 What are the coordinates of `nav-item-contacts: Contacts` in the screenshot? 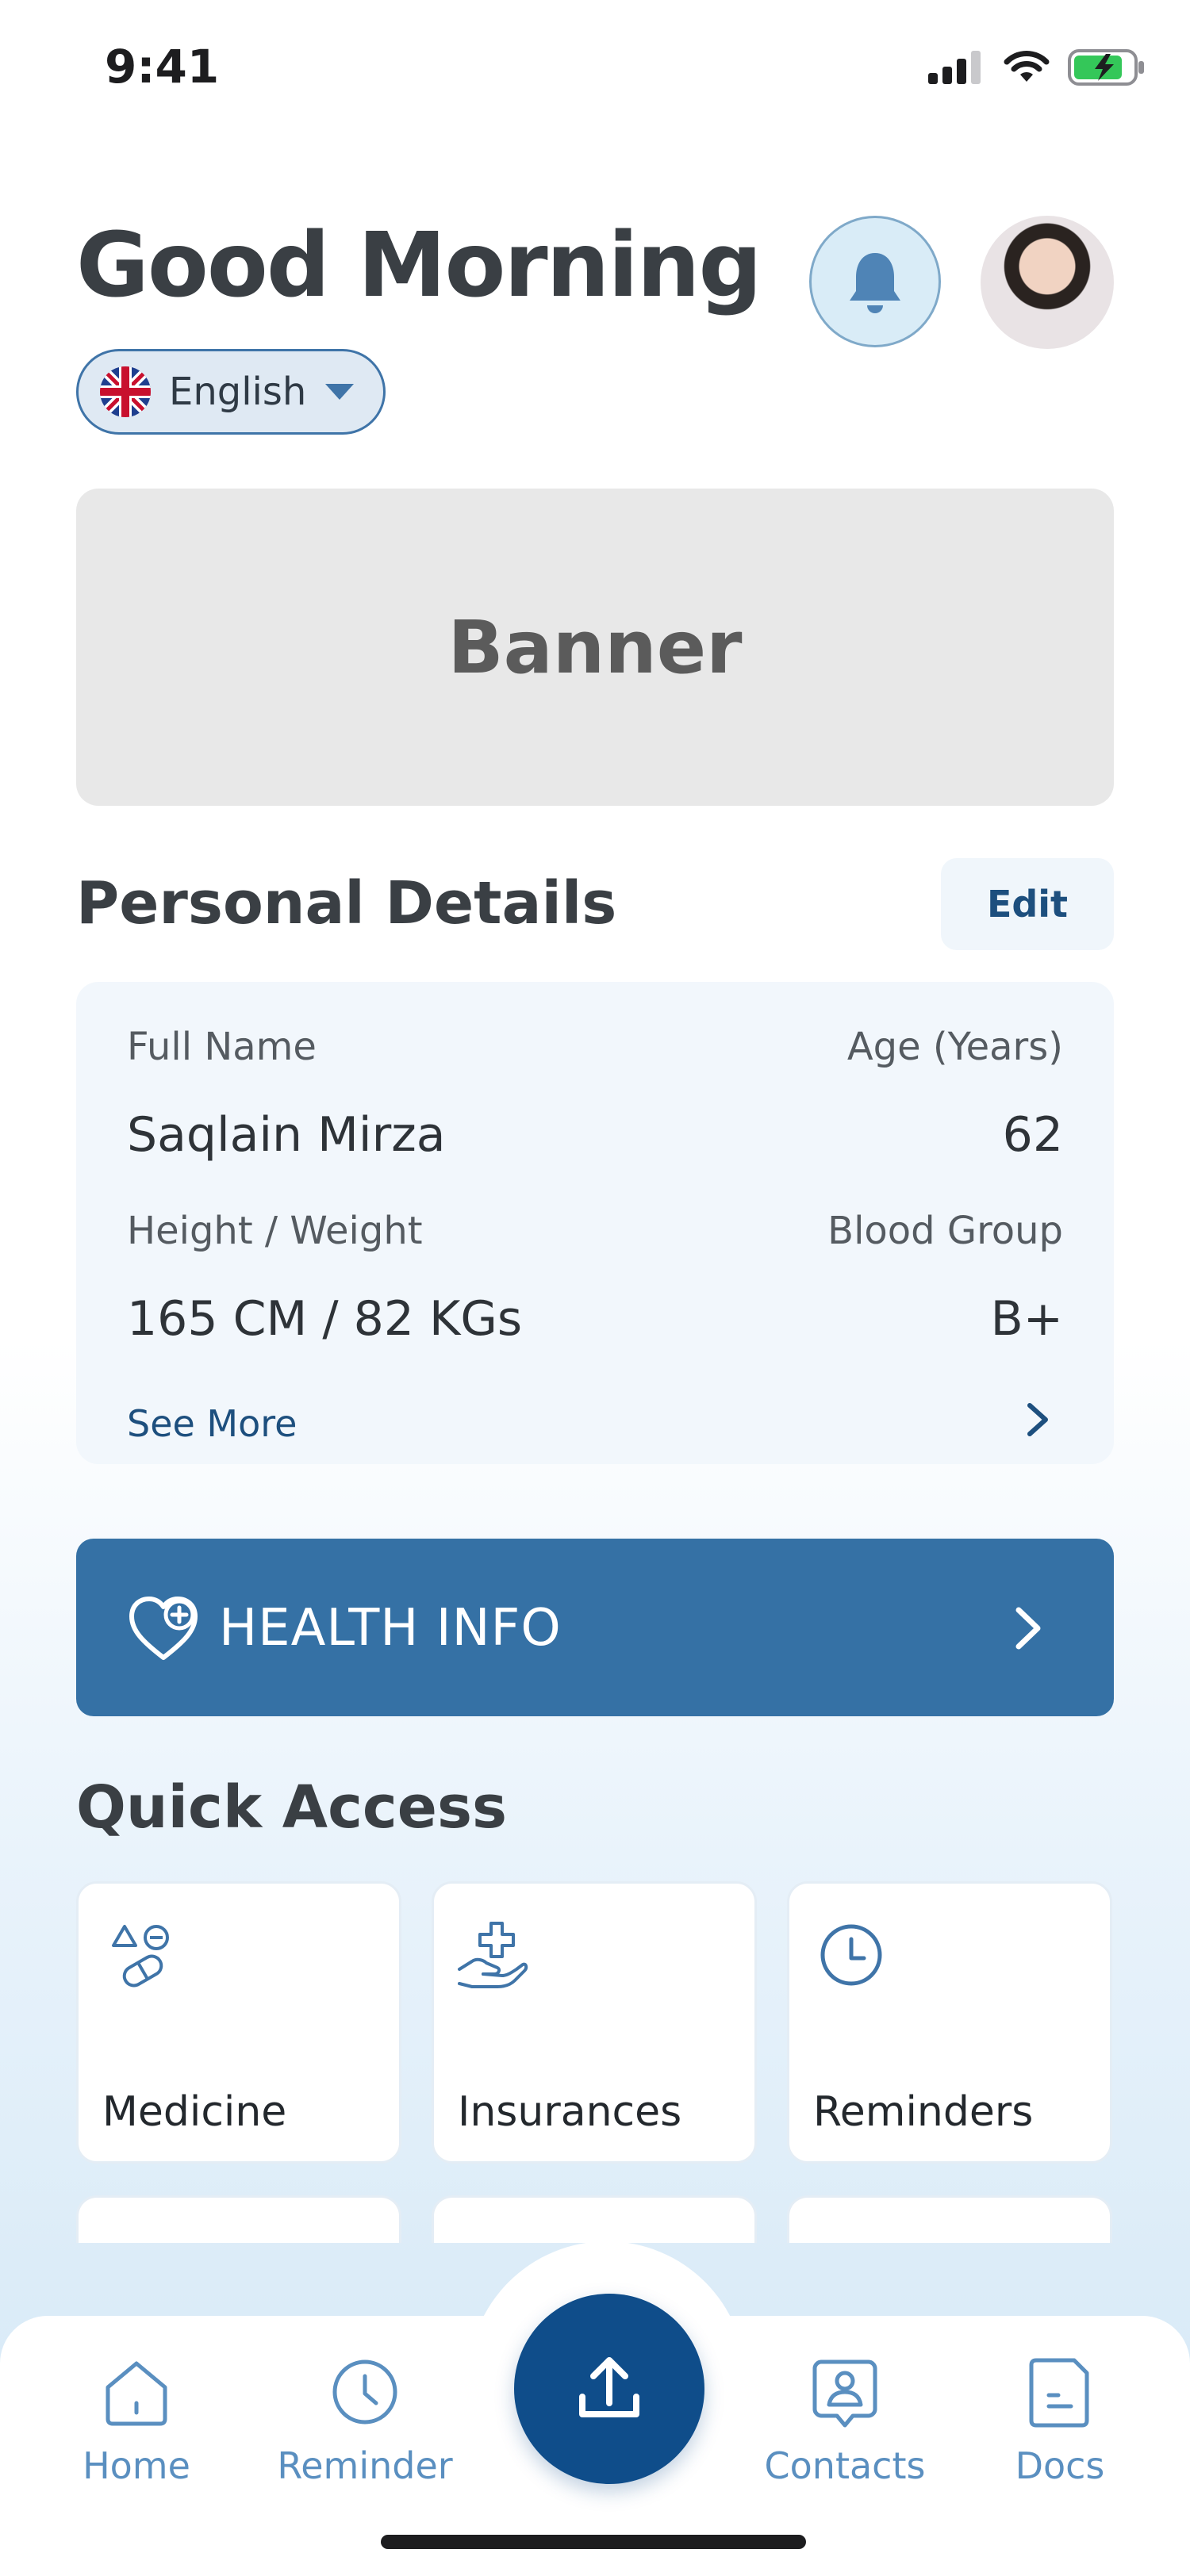 It's located at (845, 2421).